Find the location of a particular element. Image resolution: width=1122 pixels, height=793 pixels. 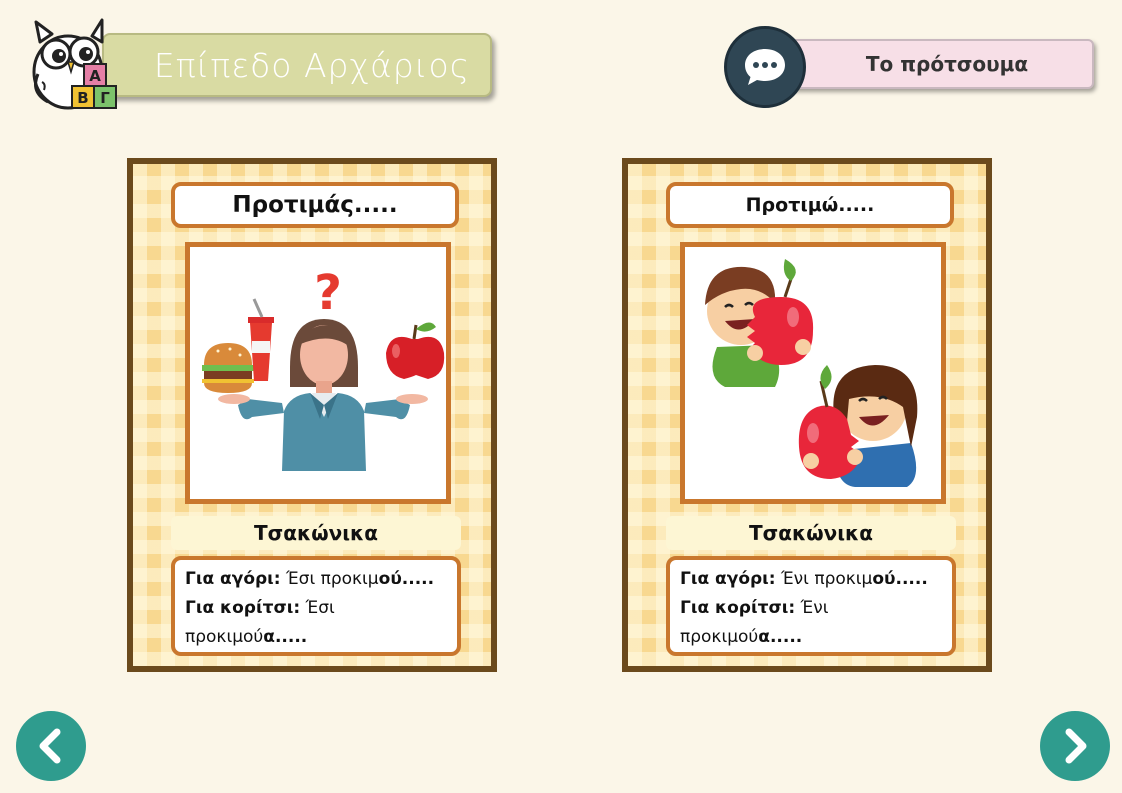

chevron-right-icon is located at coordinates (1076, 746).